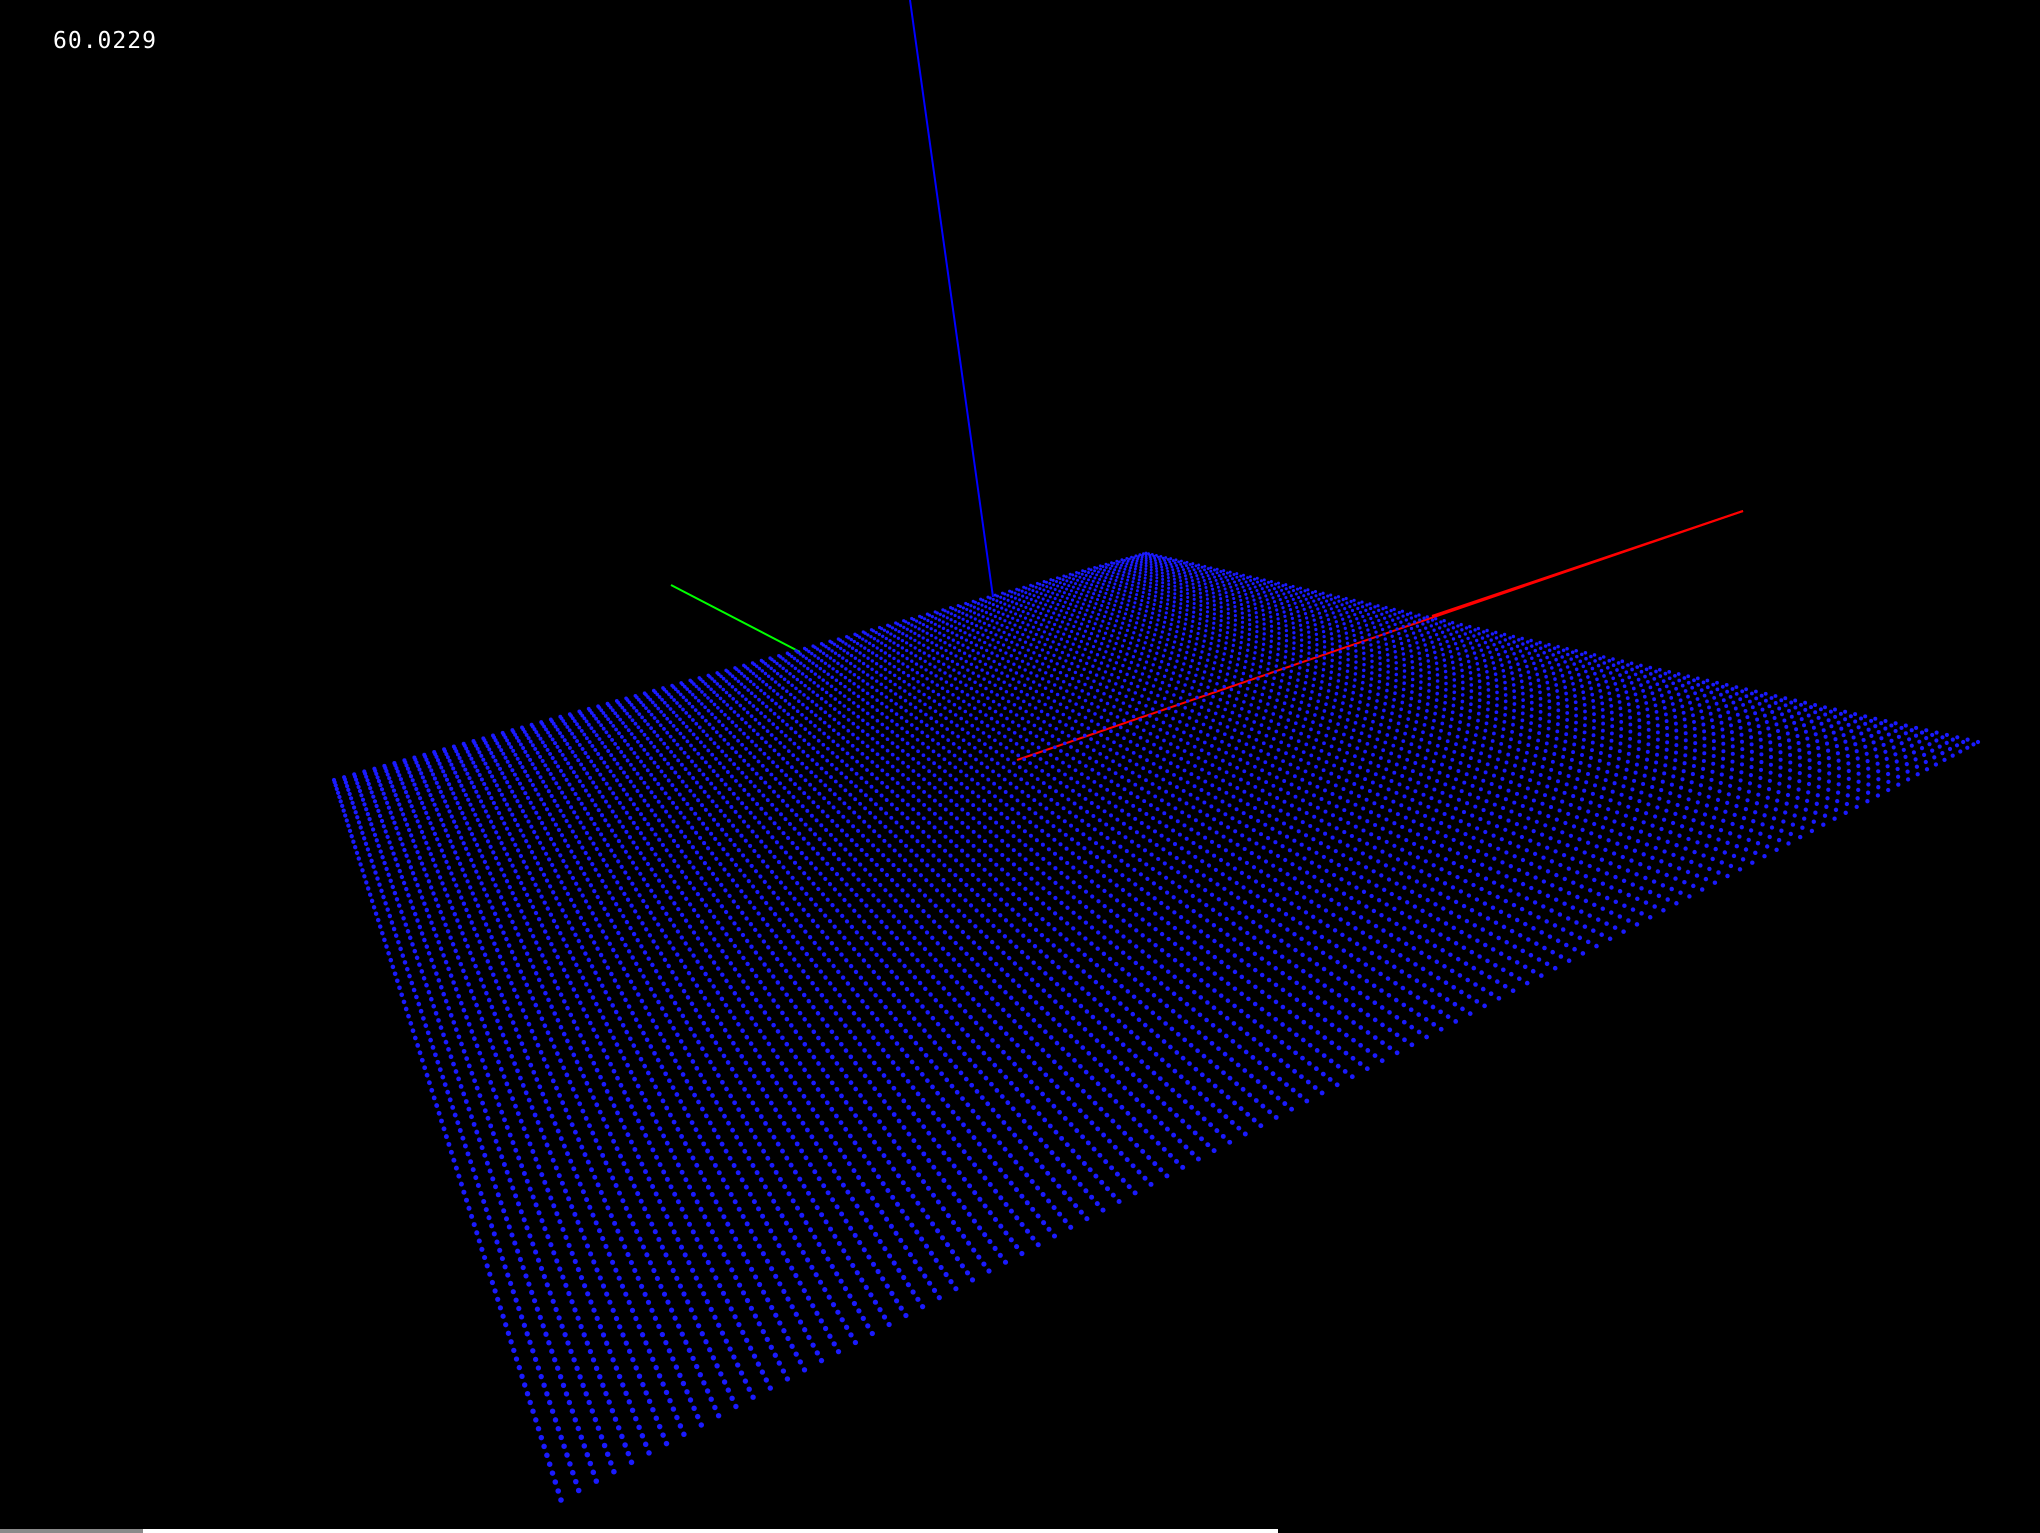 The width and height of the screenshot is (2040, 1533). What do you see at coordinates (735, 618) in the screenshot?
I see `y-axis-line` at bounding box center [735, 618].